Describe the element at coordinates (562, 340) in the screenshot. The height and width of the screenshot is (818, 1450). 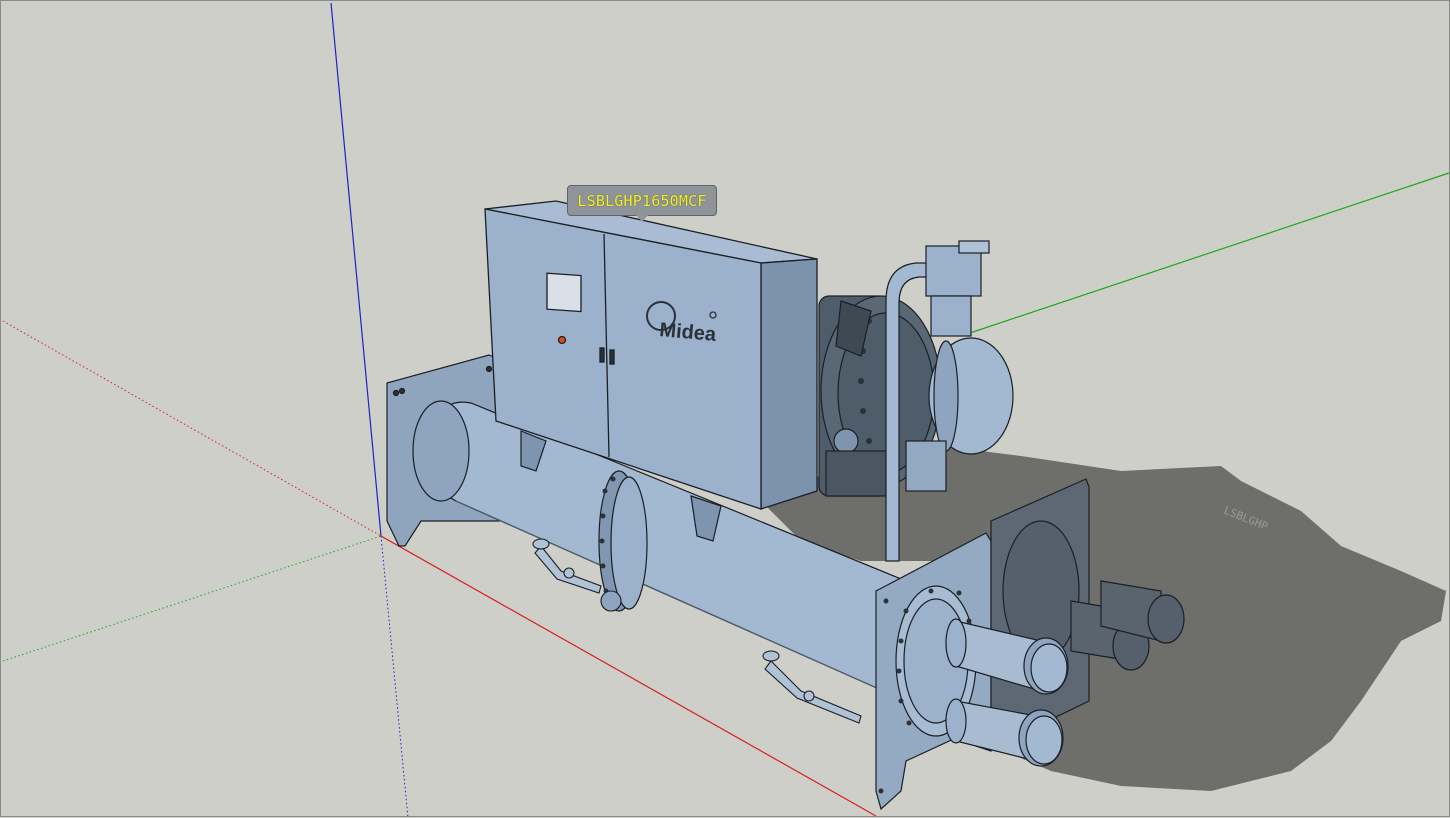
I see `indicator-light` at that location.